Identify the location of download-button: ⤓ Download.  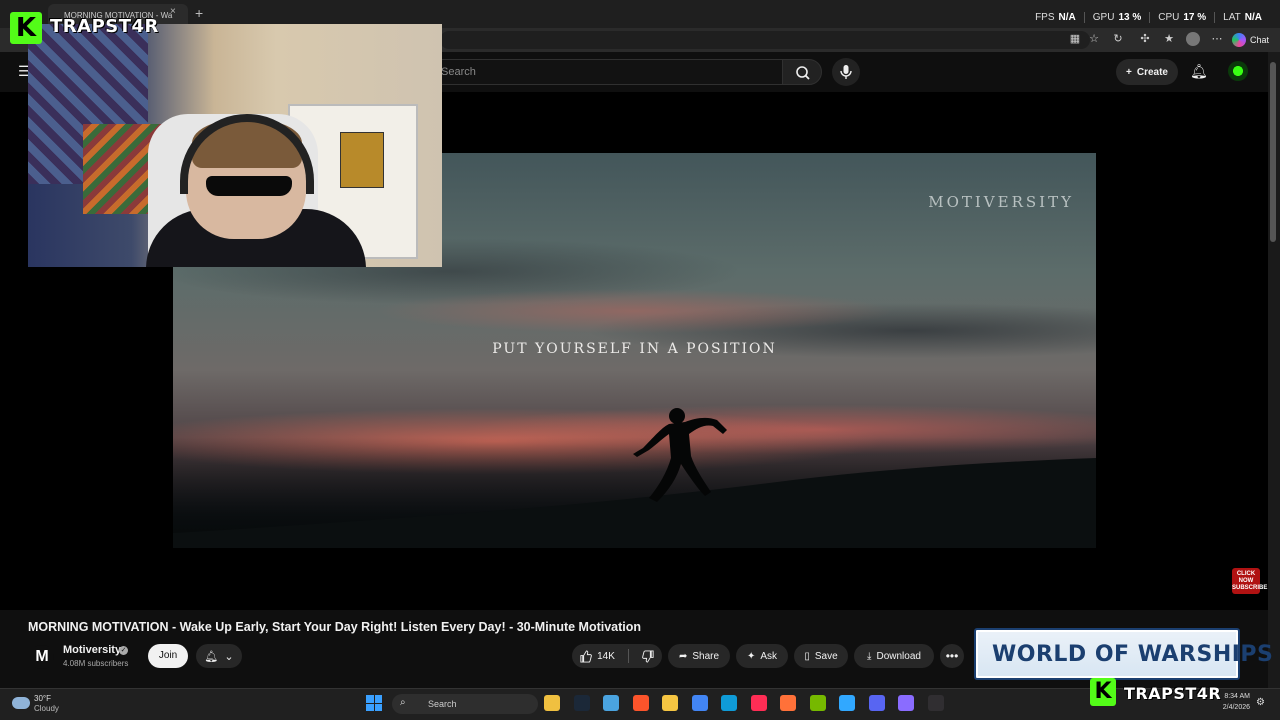
(894, 656).